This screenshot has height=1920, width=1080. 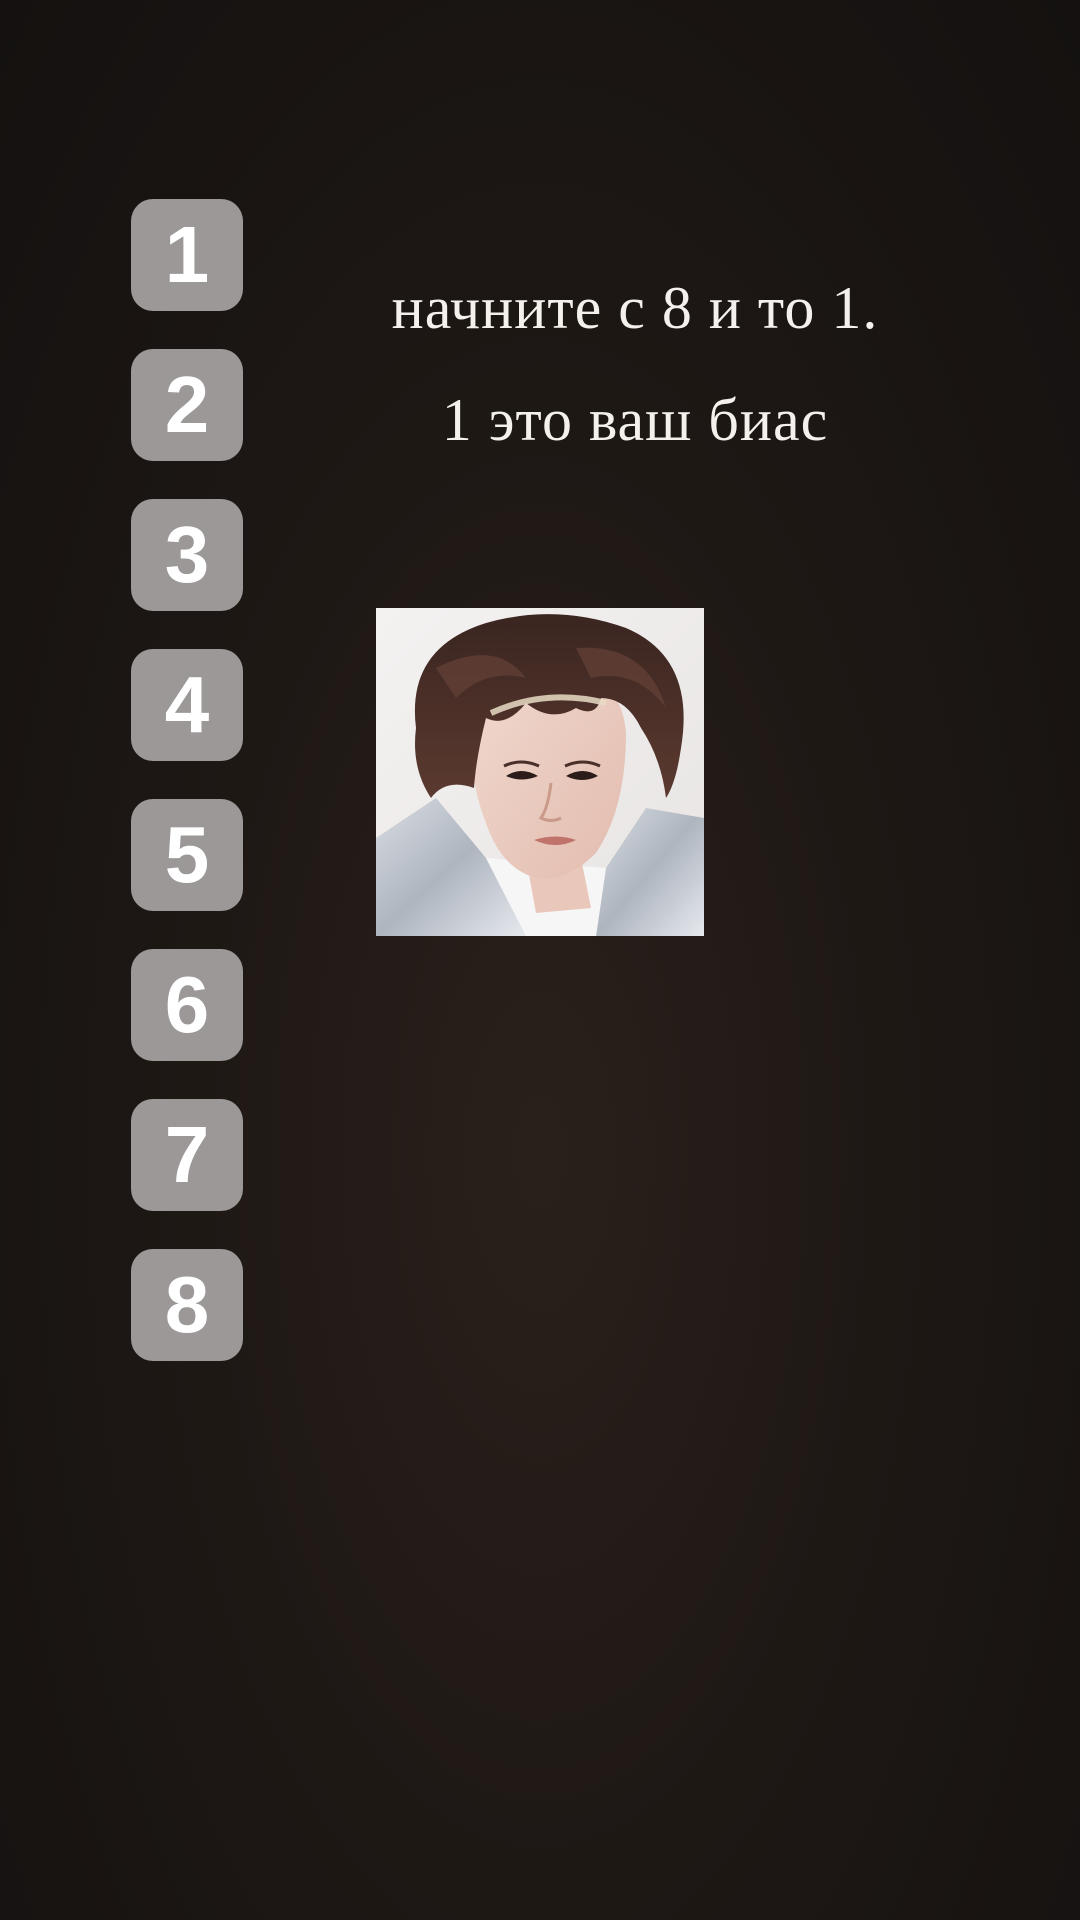 I want to click on rank-number: 1, so click(x=187, y=254).